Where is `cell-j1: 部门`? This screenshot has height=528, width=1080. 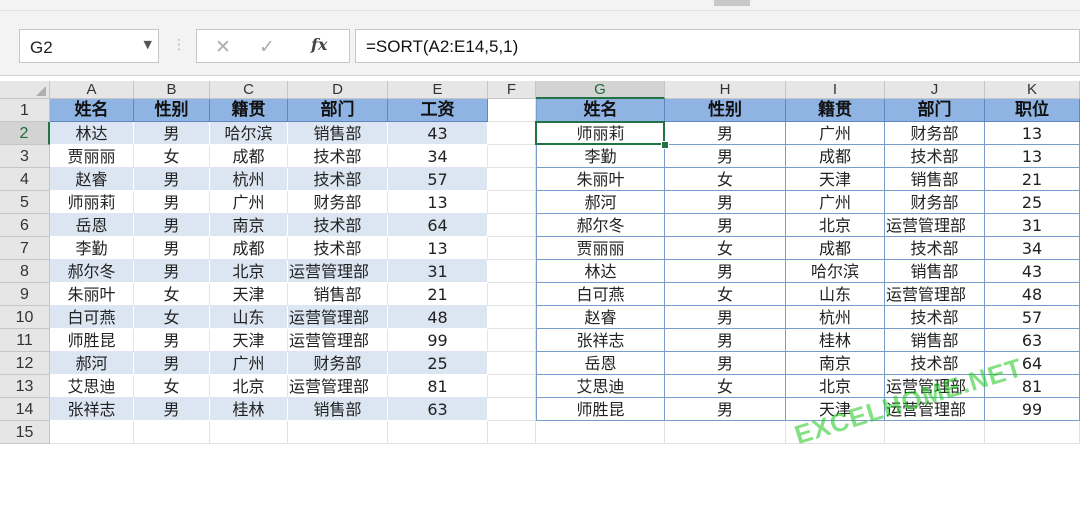 cell-j1: 部门 is located at coordinates (935, 110).